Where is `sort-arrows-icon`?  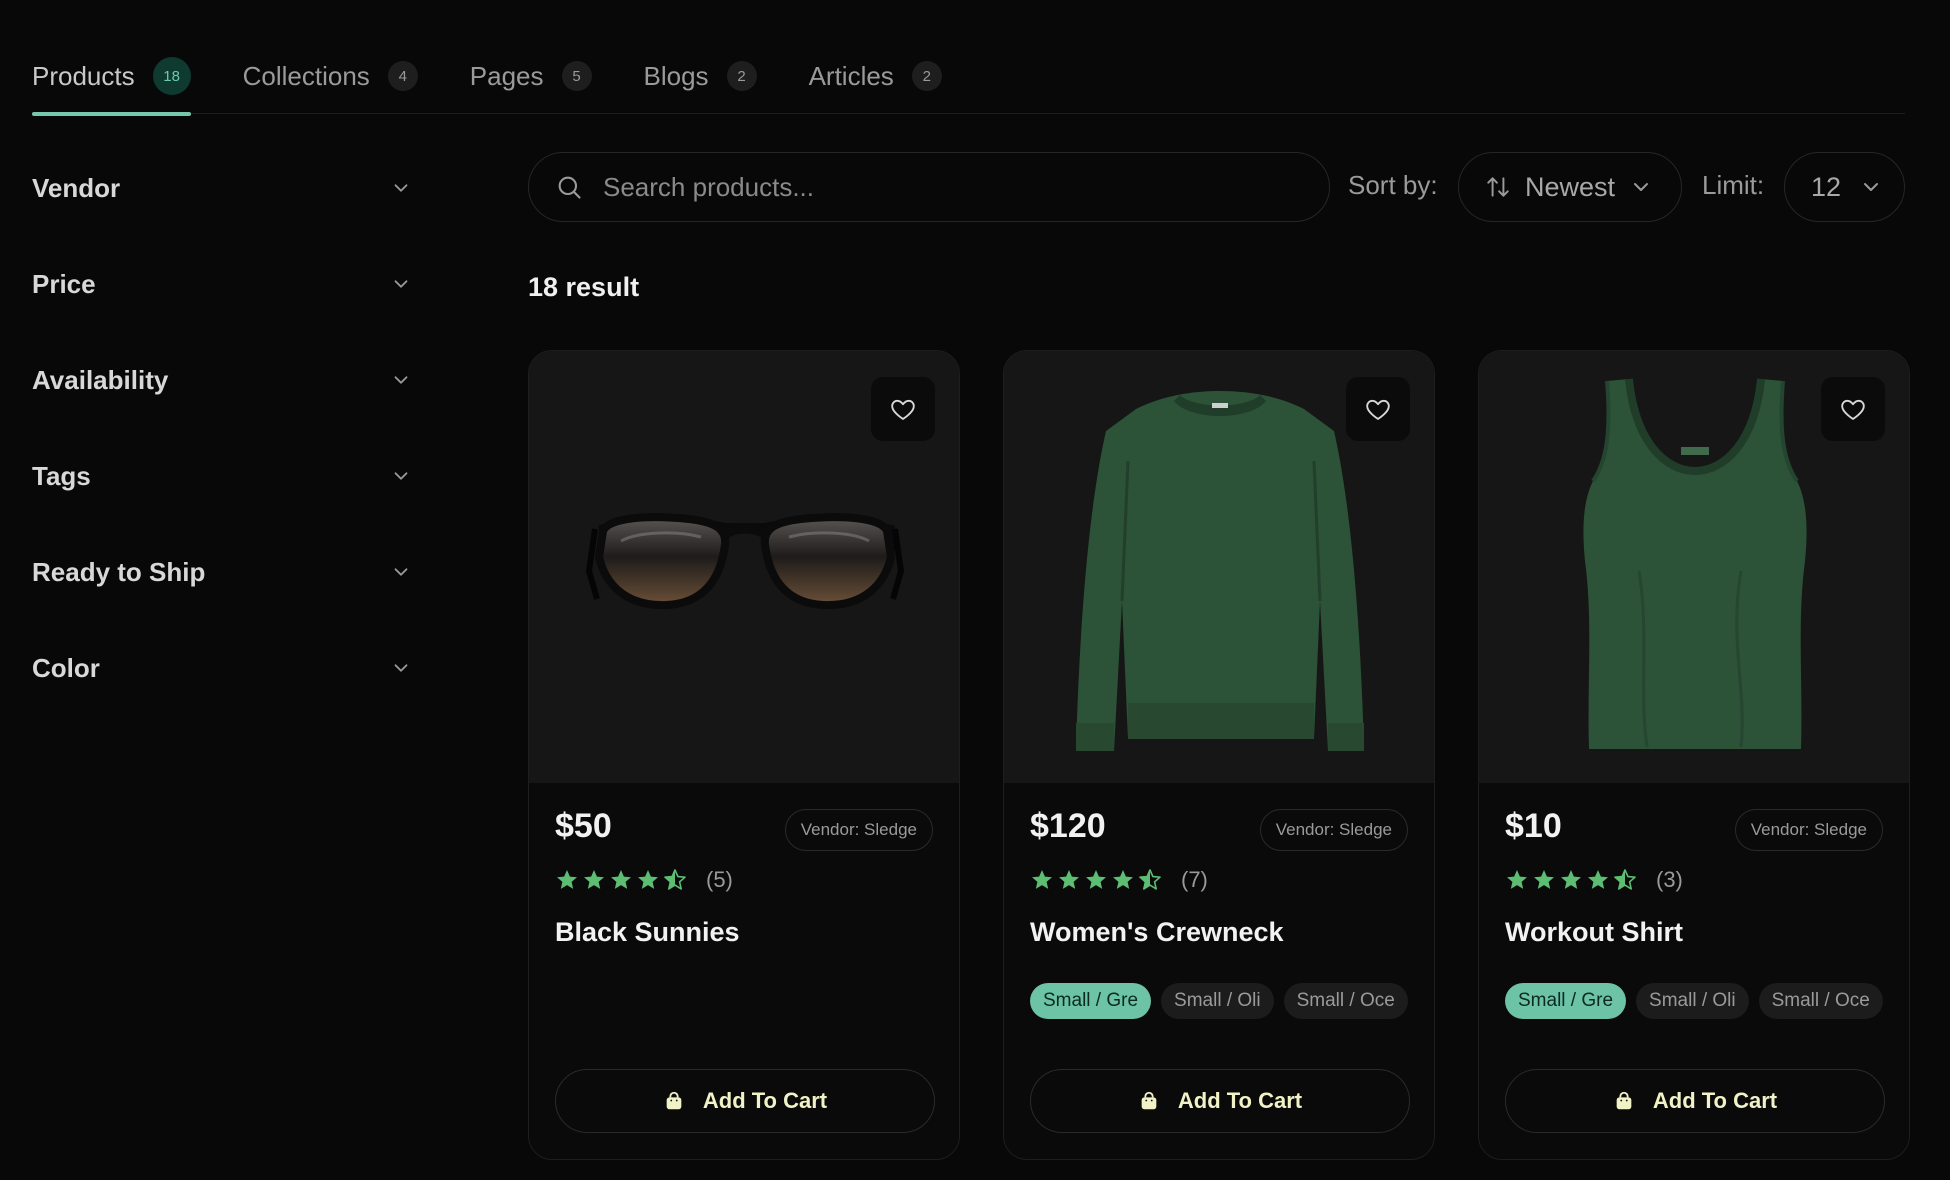
sort-arrows-icon is located at coordinates (1498, 187).